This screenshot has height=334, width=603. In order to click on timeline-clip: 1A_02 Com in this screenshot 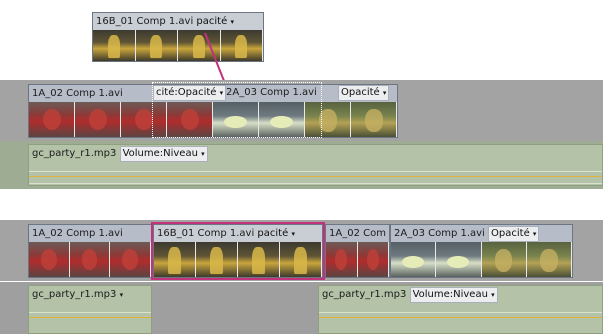, I will do `click(357, 251)`.